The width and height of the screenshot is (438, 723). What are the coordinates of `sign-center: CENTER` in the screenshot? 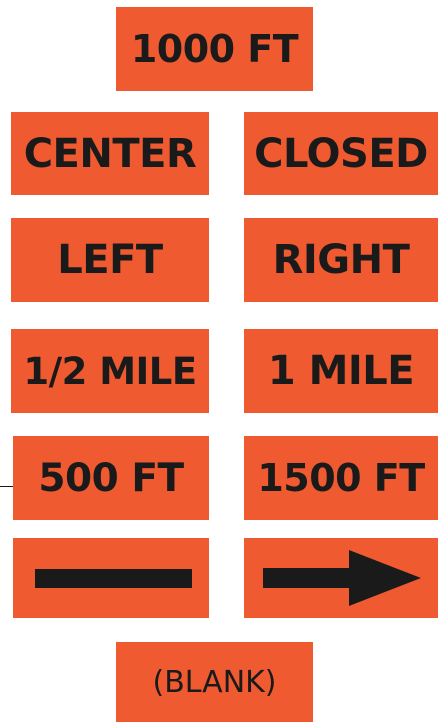 It's located at (110, 153).